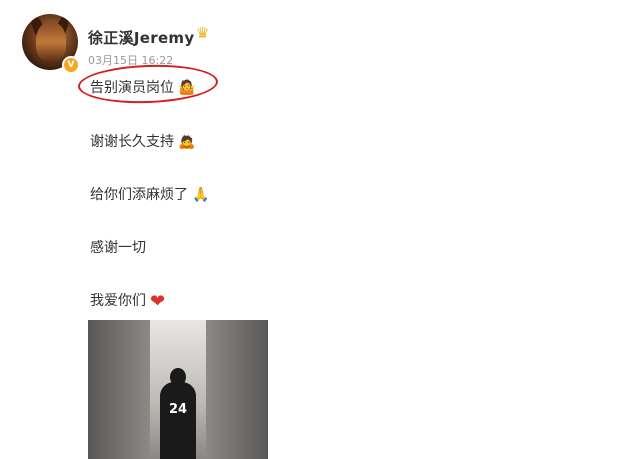 This screenshot has width=640, height=459. Describe the element at coordinates (158, 301) in the screenshot. I see `heart-emoji-icon: ❤` at that location.